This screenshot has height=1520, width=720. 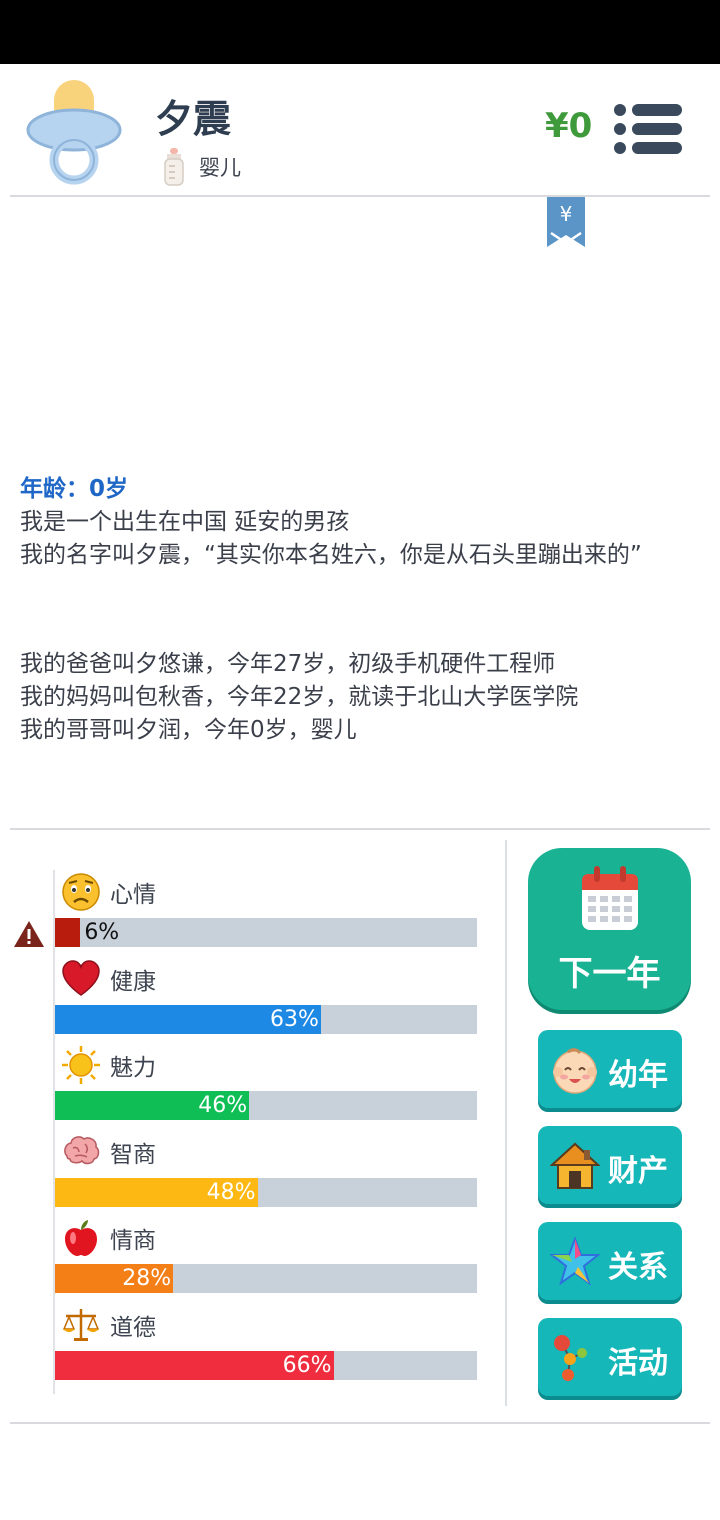 I want to click on activities-button: 活动, so click(x=610, y=1357).